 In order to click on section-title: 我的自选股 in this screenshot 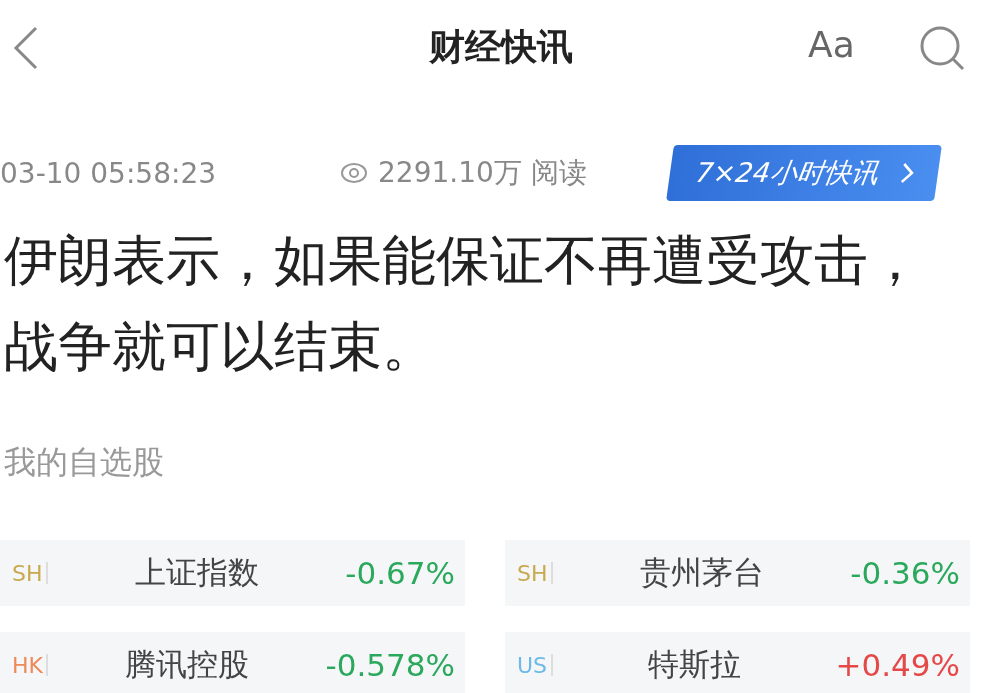, I will do `click(84, 462)`.